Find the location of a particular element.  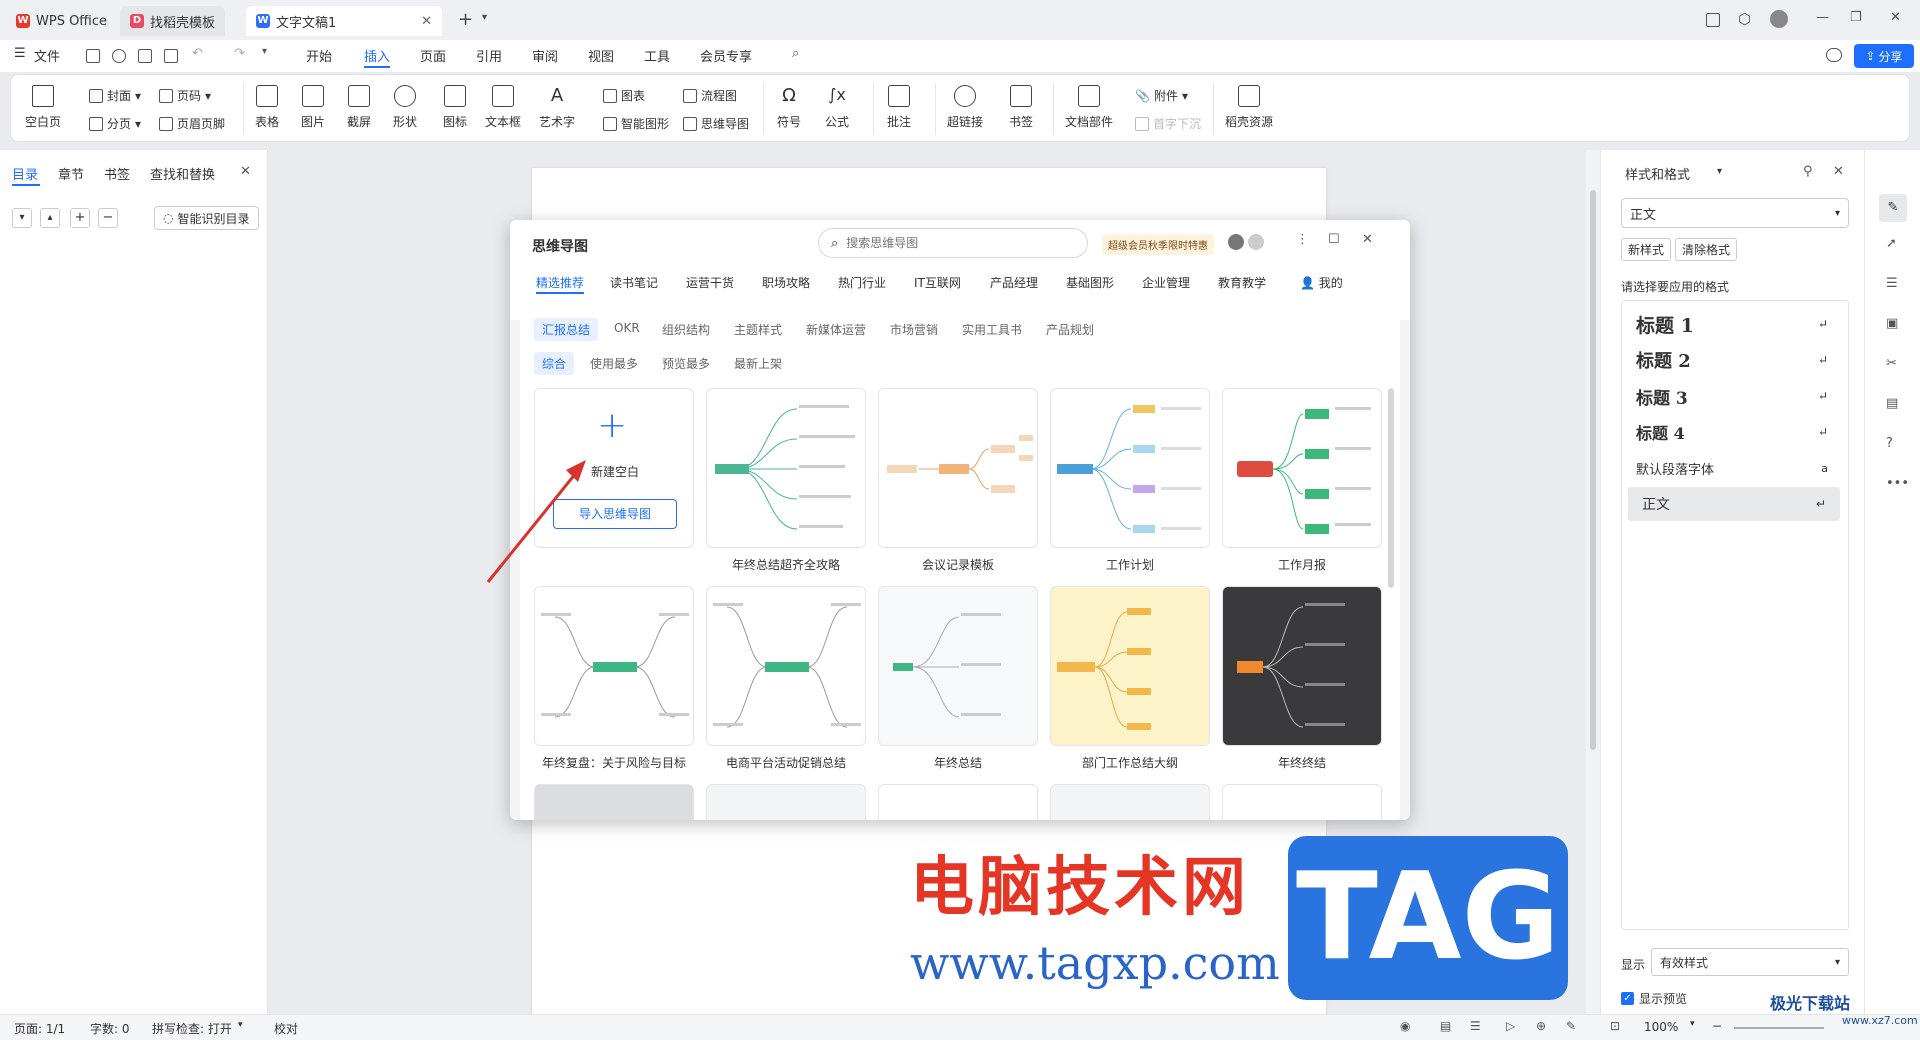

current-style-select: 正文 ▾ is located at coordinates (1735, 213).